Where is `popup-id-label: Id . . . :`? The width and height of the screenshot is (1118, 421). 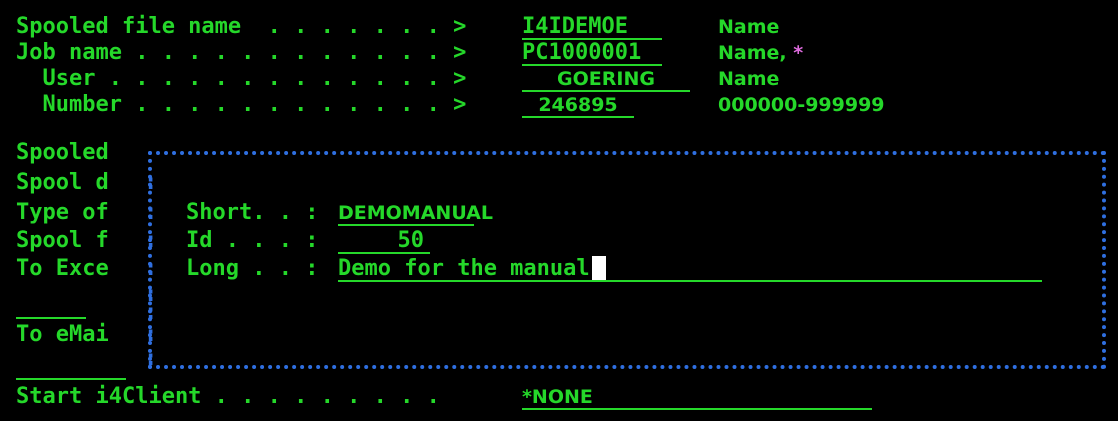 popup-id-label: Id . . . : is located at coordinates (252, 240).